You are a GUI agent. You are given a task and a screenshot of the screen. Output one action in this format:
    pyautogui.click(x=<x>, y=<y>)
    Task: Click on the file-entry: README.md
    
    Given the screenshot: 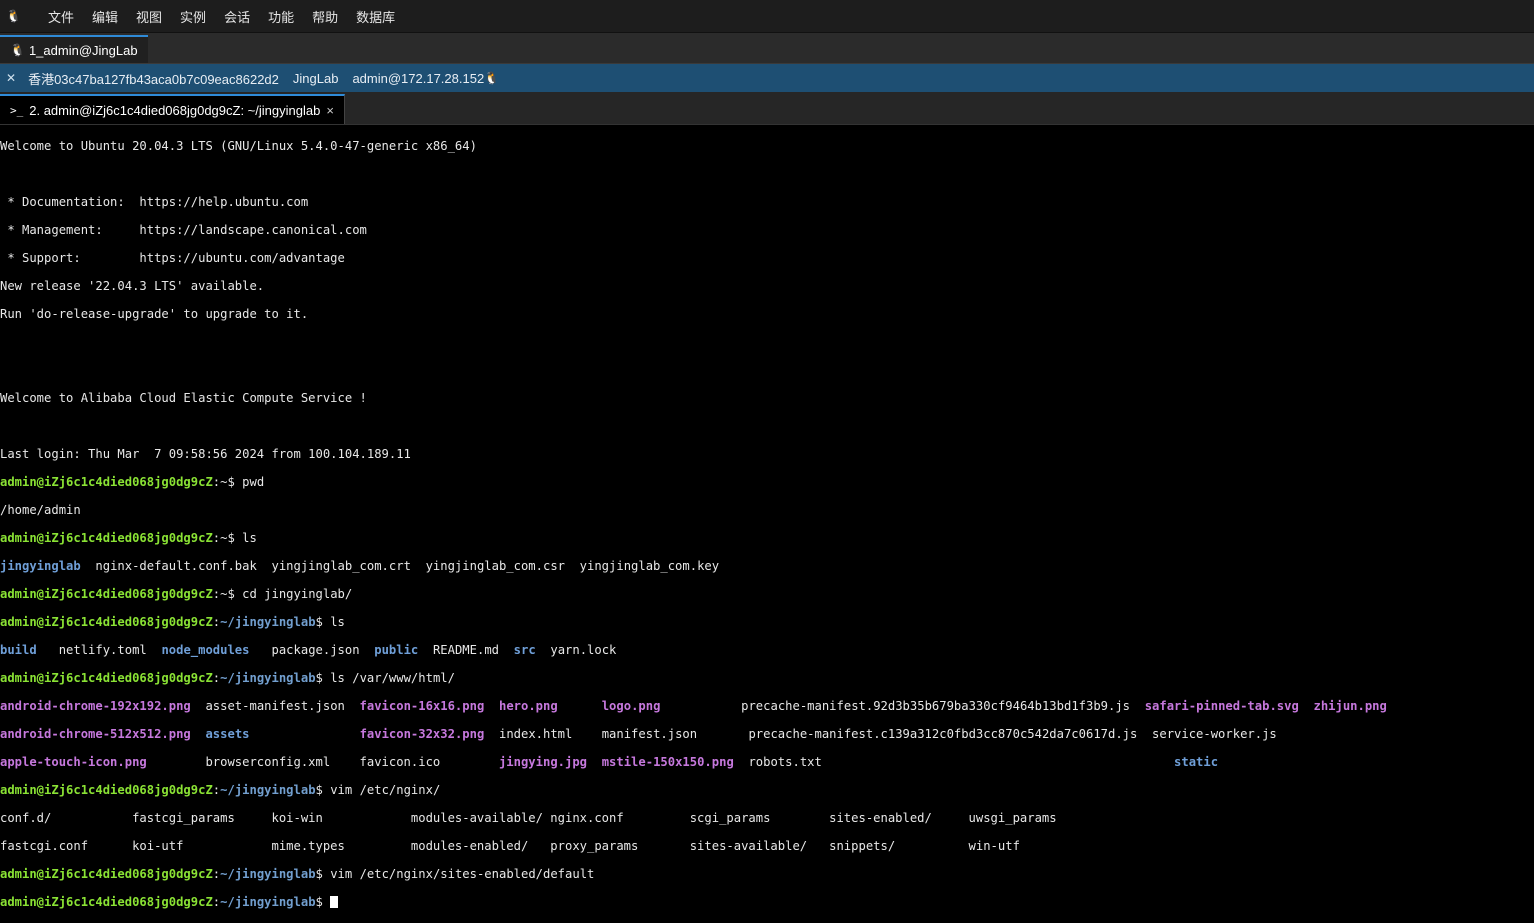 What is the action you would take?
    pyautogui.click(x=465, y=650)
    